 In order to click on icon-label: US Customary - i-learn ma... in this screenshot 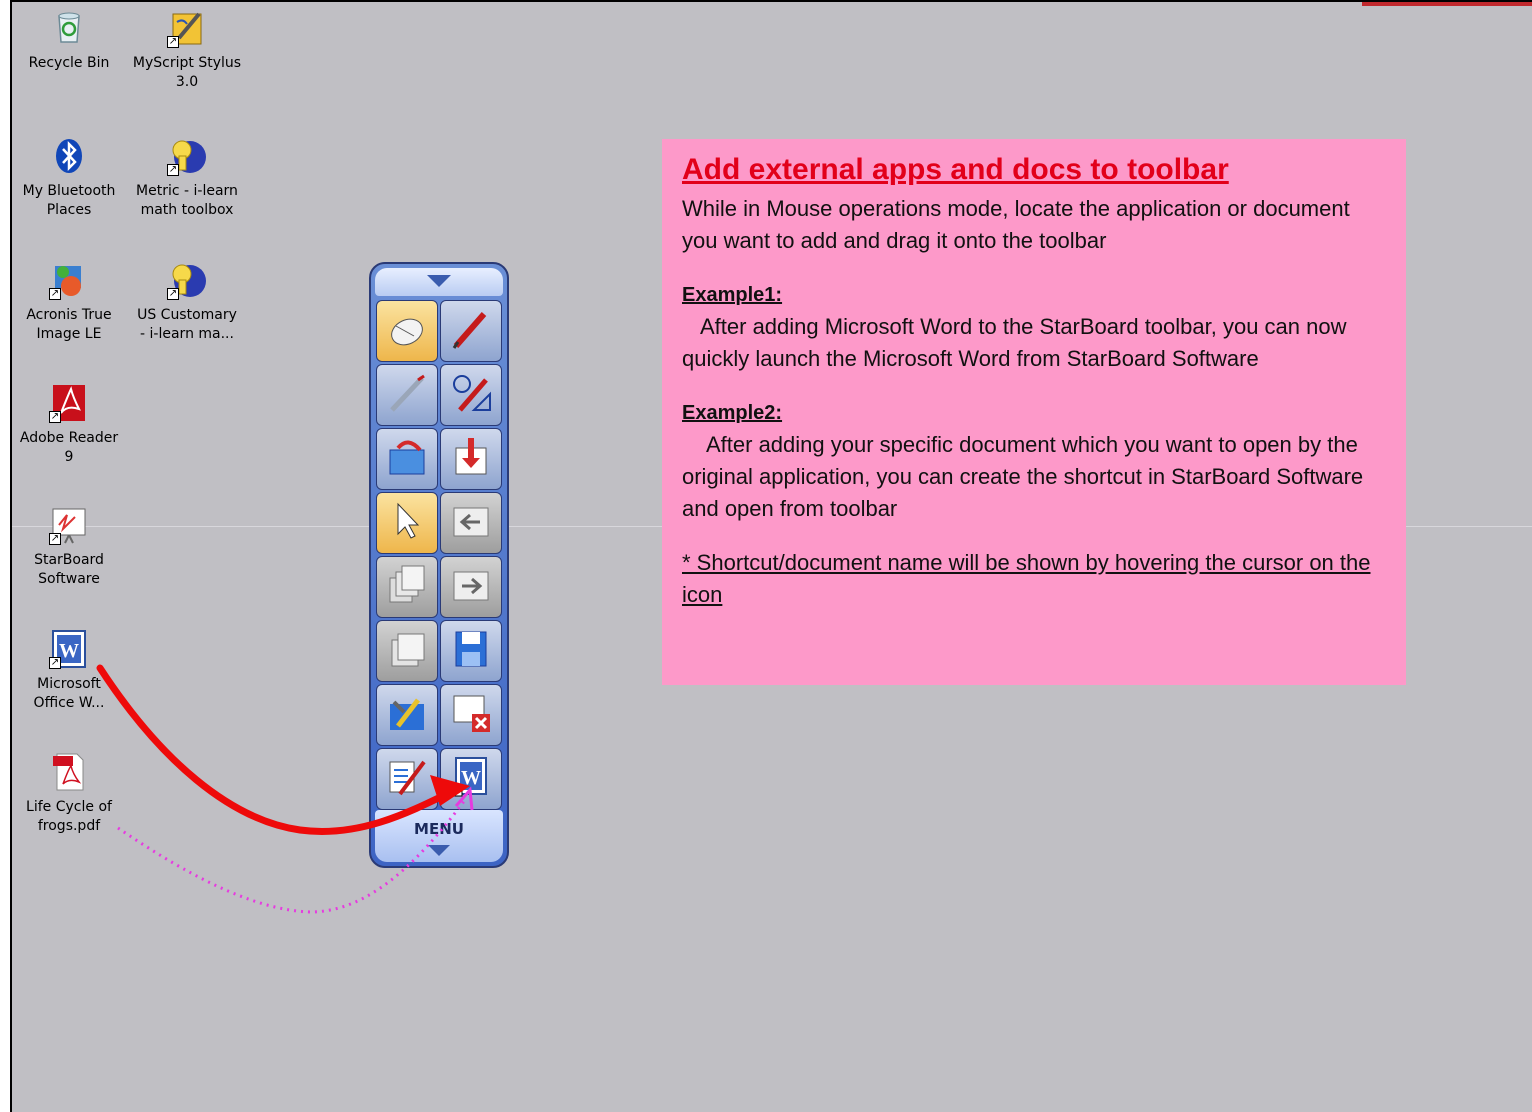, I will do `click(187, 324)`.